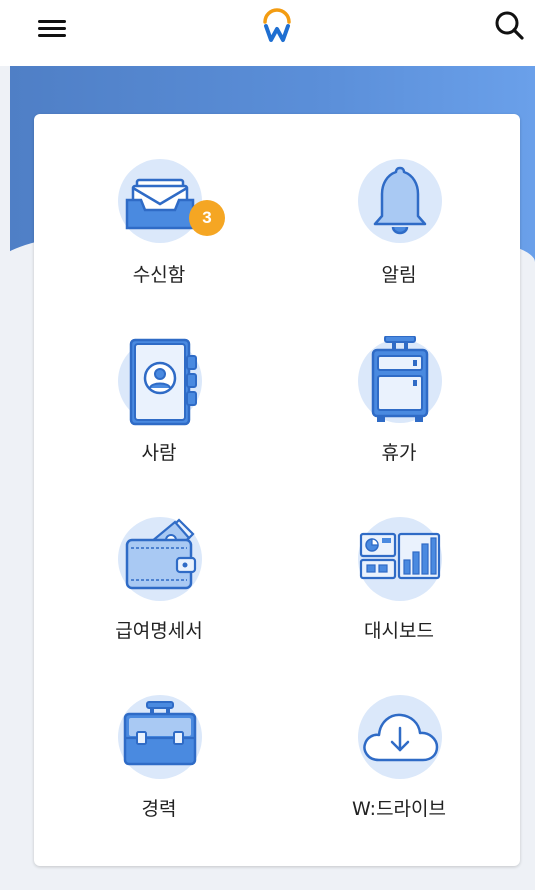 Image resolution: width=535 pixels, height=890 pixels. Describe the element at coordinates (509, 25) in the screenshot. I see `search-icon` at that location.